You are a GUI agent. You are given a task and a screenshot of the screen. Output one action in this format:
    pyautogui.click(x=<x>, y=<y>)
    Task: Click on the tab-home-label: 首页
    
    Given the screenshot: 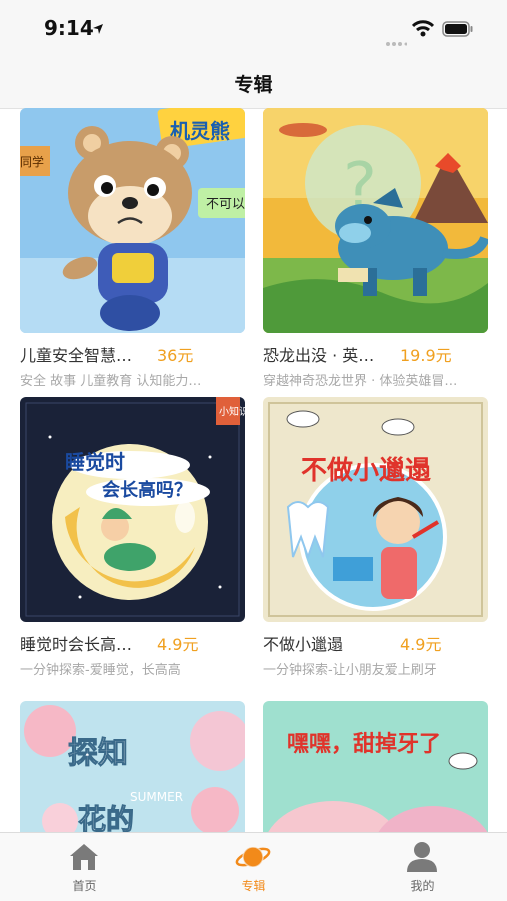 What is the action you would take?
    pyautogui.click(x=84, y=886)
    